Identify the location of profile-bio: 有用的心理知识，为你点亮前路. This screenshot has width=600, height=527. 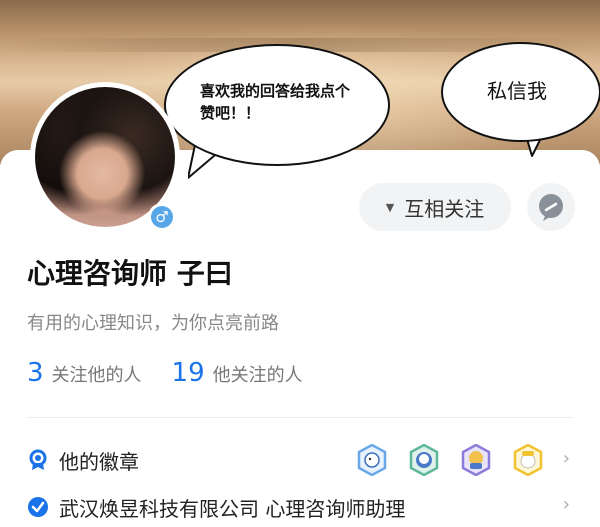
(153, 323).